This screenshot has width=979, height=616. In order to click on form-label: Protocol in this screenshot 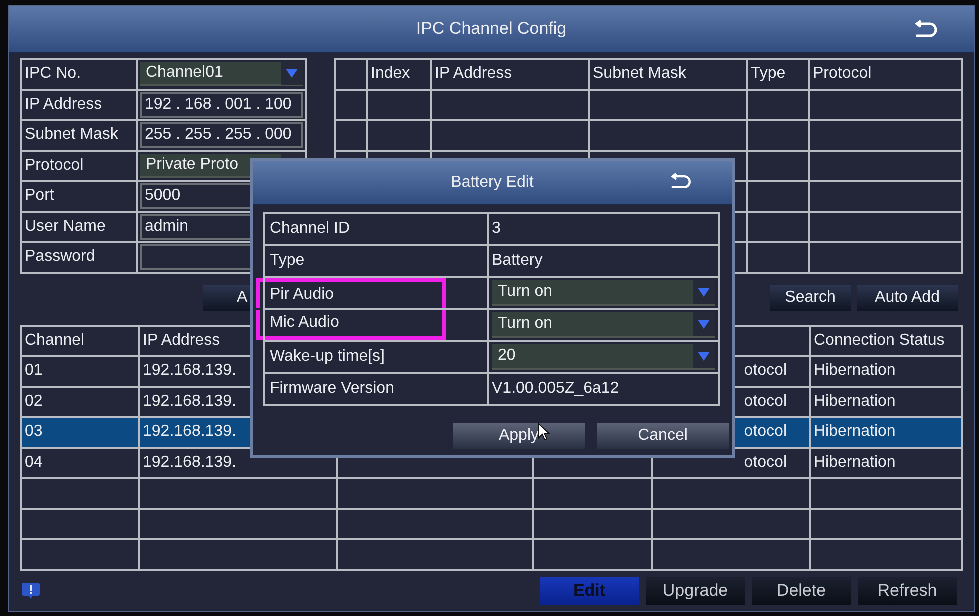, I will do `click(79, 165)`.